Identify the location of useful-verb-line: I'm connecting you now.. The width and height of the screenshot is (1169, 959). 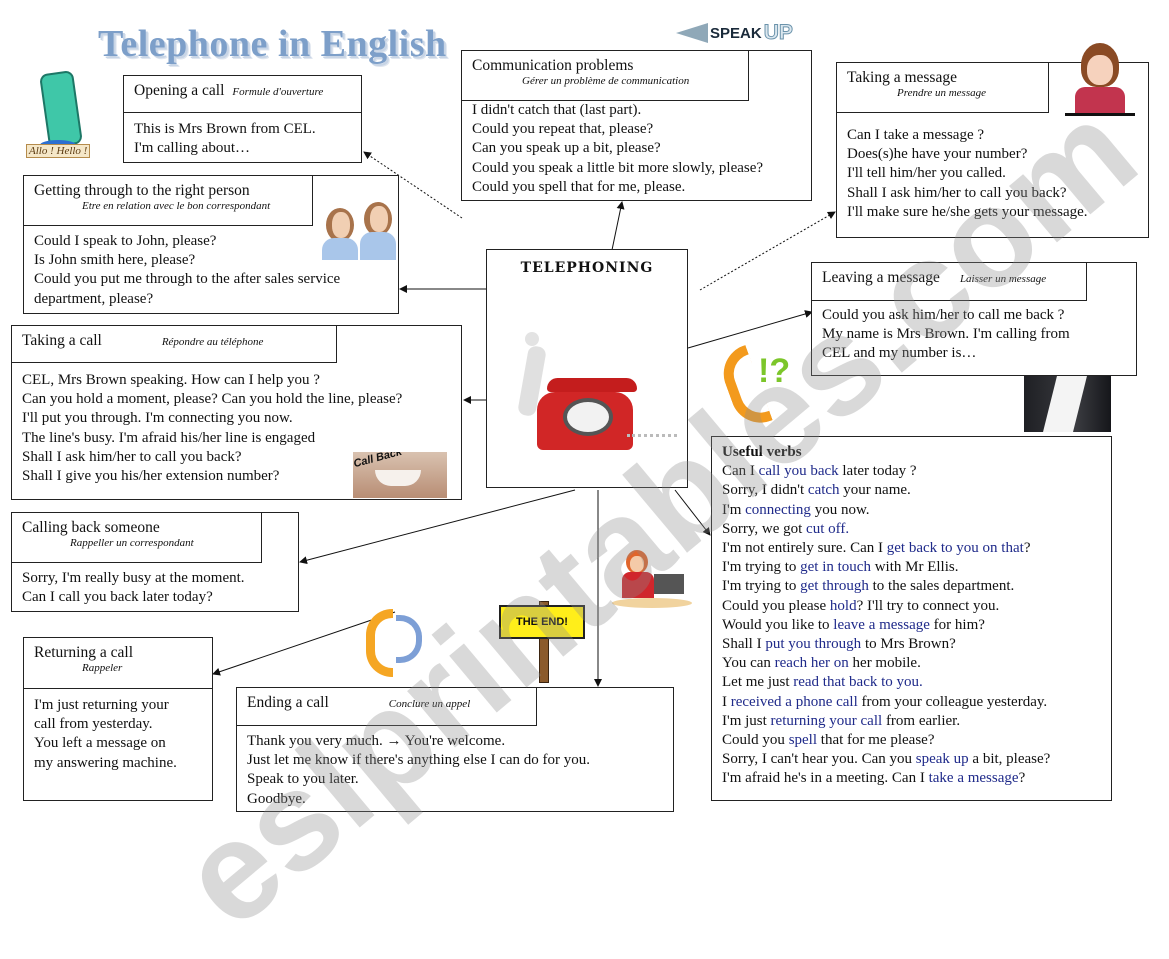
(796, 509).